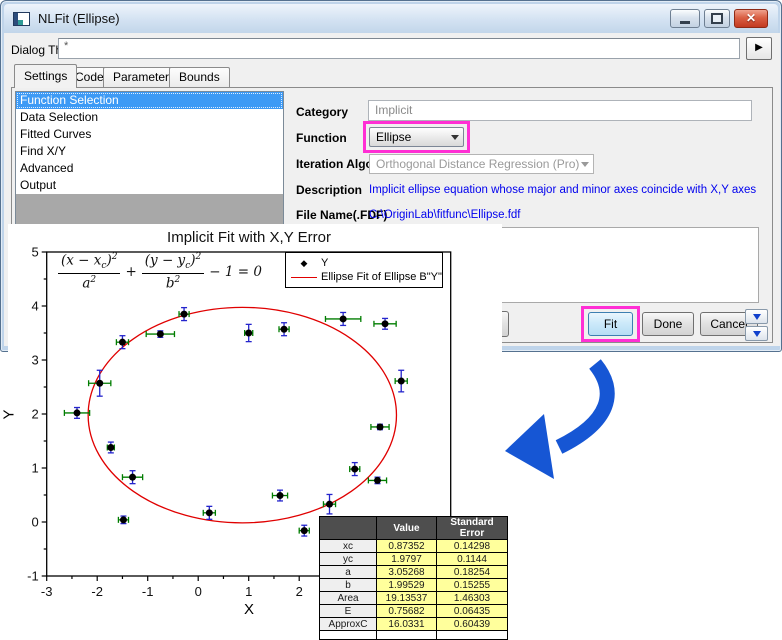 The width and height of the screenshot is (782, 640). What do you see at coordinates (416, 137) in the screenshot?
I see `function-highlight-ring` at bounding box center [416, 137].